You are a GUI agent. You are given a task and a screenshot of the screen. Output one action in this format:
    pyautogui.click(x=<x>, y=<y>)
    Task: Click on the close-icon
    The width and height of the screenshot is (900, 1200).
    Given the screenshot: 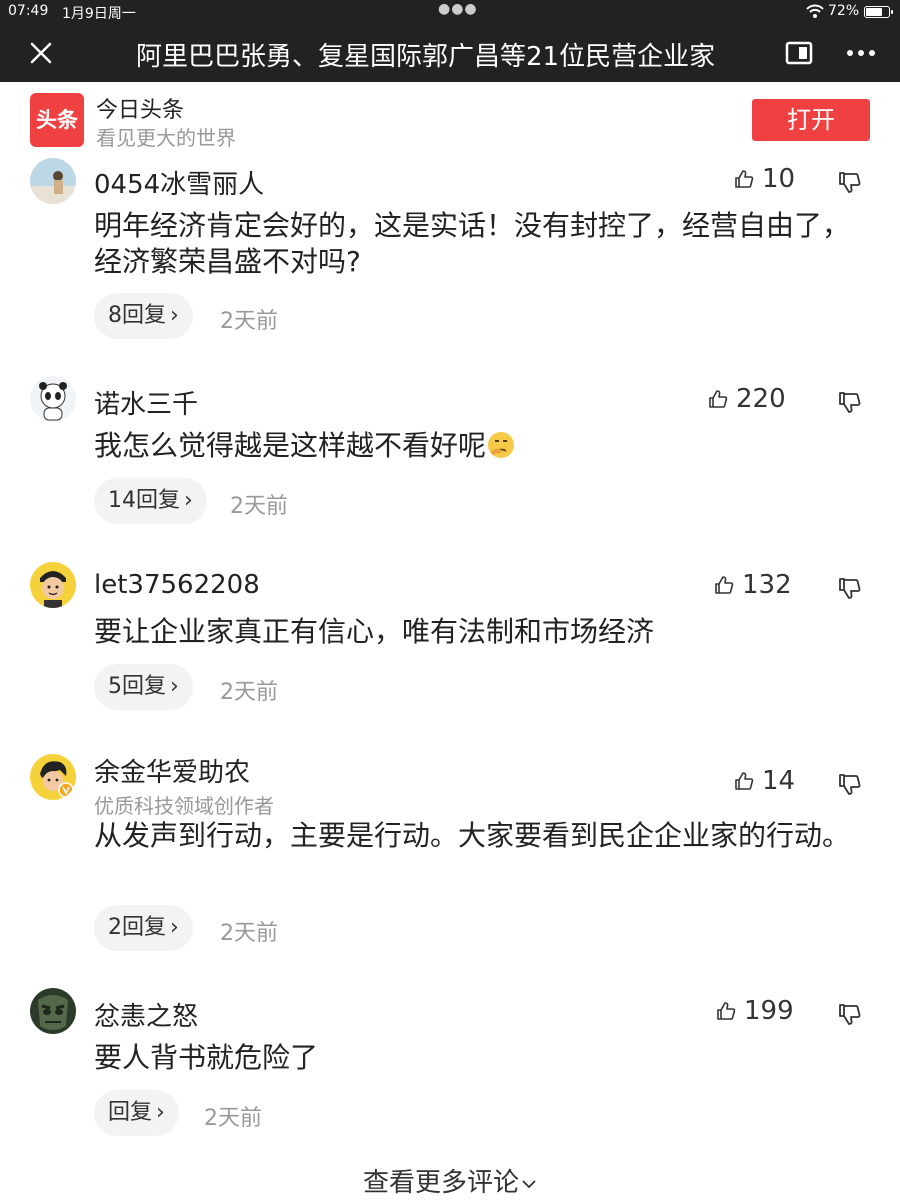 What is the action you would take?
    pyautogui.click(x=41, y=53)
    